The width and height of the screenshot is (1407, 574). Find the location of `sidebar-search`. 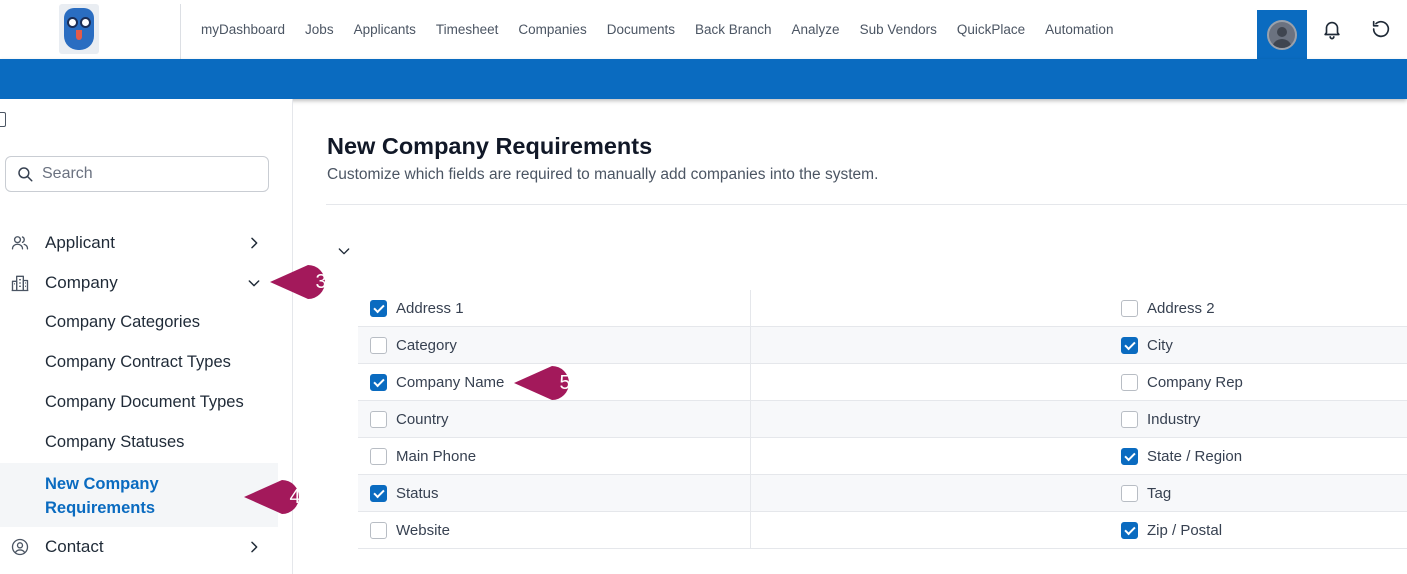

sidebar-search is located at coordinates (137, 174).